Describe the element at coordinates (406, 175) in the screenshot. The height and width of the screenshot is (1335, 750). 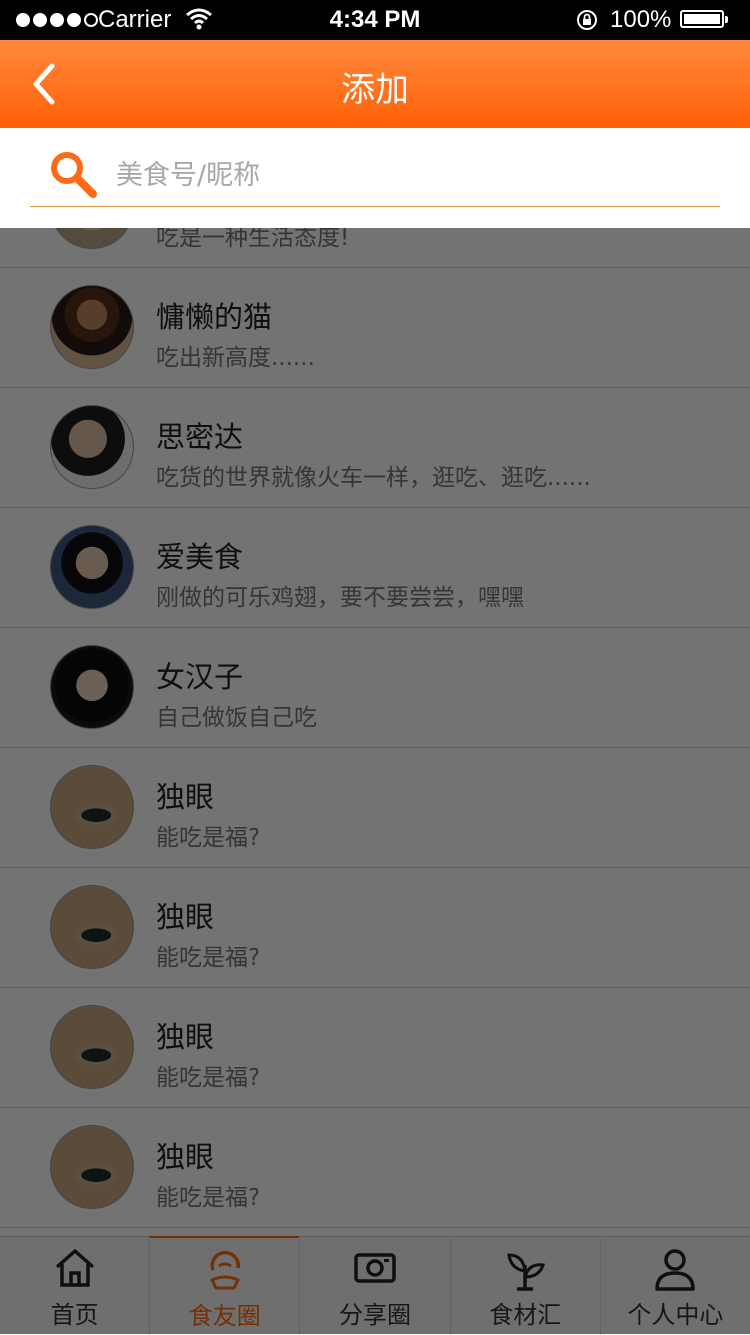
I see `search-input` at that location.